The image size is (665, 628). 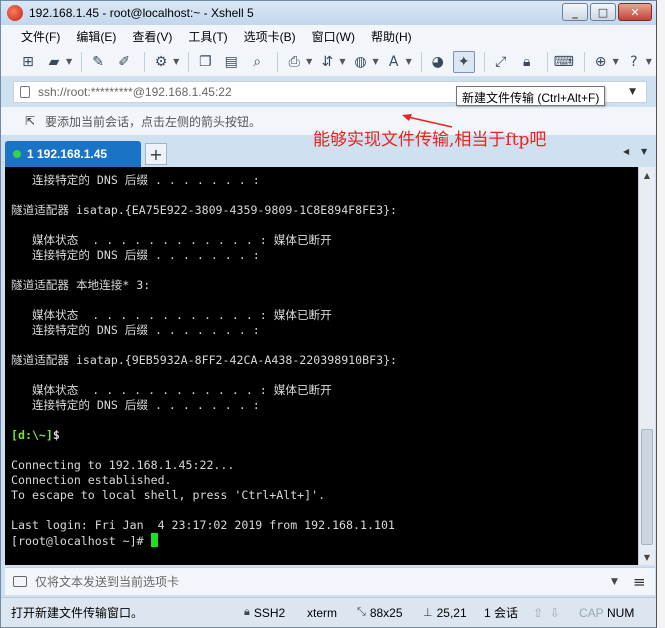 What do you see at coordinates (152, 36) in the screenshot?
I see `menu-view: 查看(V)` at bounding box center [152, 36].